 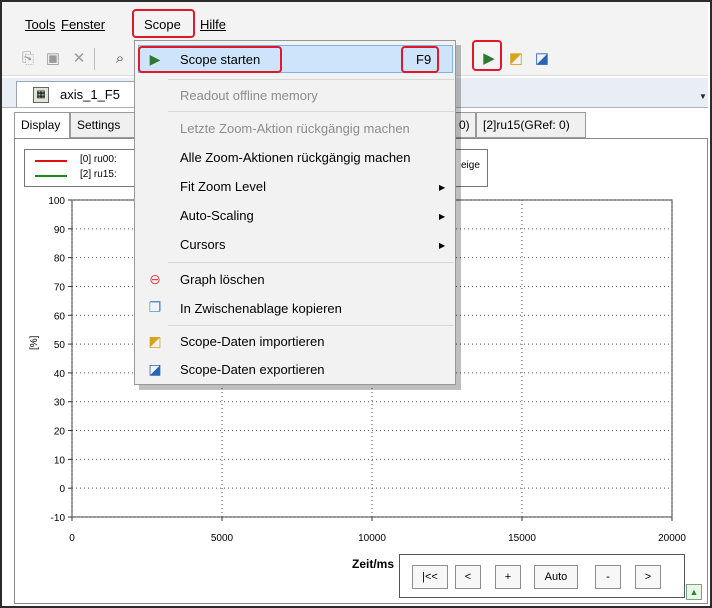 What do you see at coordinates (60, 316) in the screenshot?
I see `y-tick-label: 60` at bounding box center [60, 316].